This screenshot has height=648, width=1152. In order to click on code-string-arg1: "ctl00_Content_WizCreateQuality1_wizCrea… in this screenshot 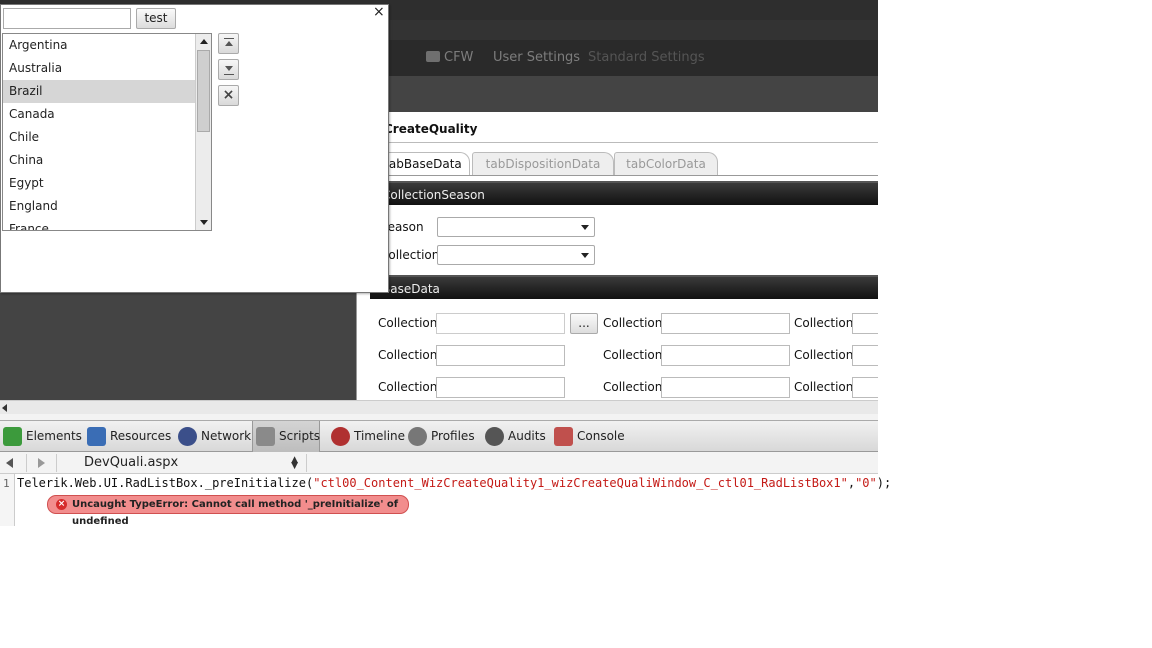, I will do `click(580, 483)`.